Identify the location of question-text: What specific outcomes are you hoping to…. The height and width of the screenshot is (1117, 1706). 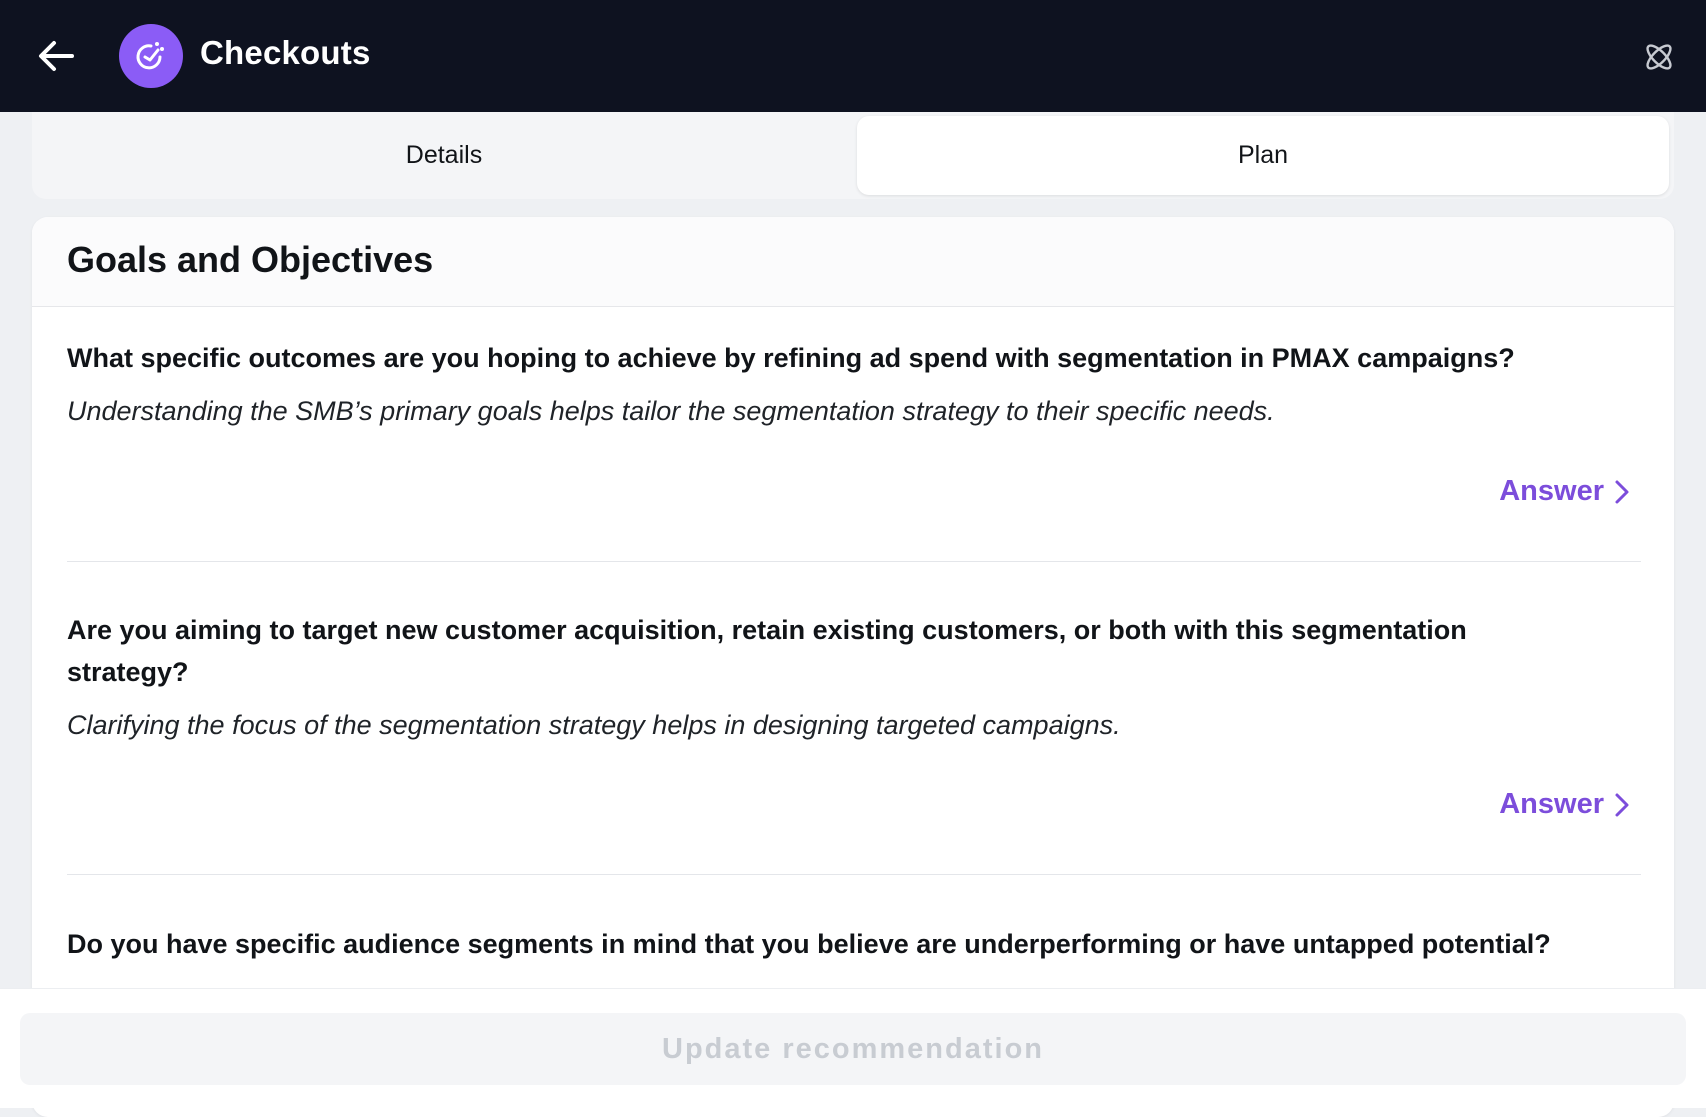
(791, 358).